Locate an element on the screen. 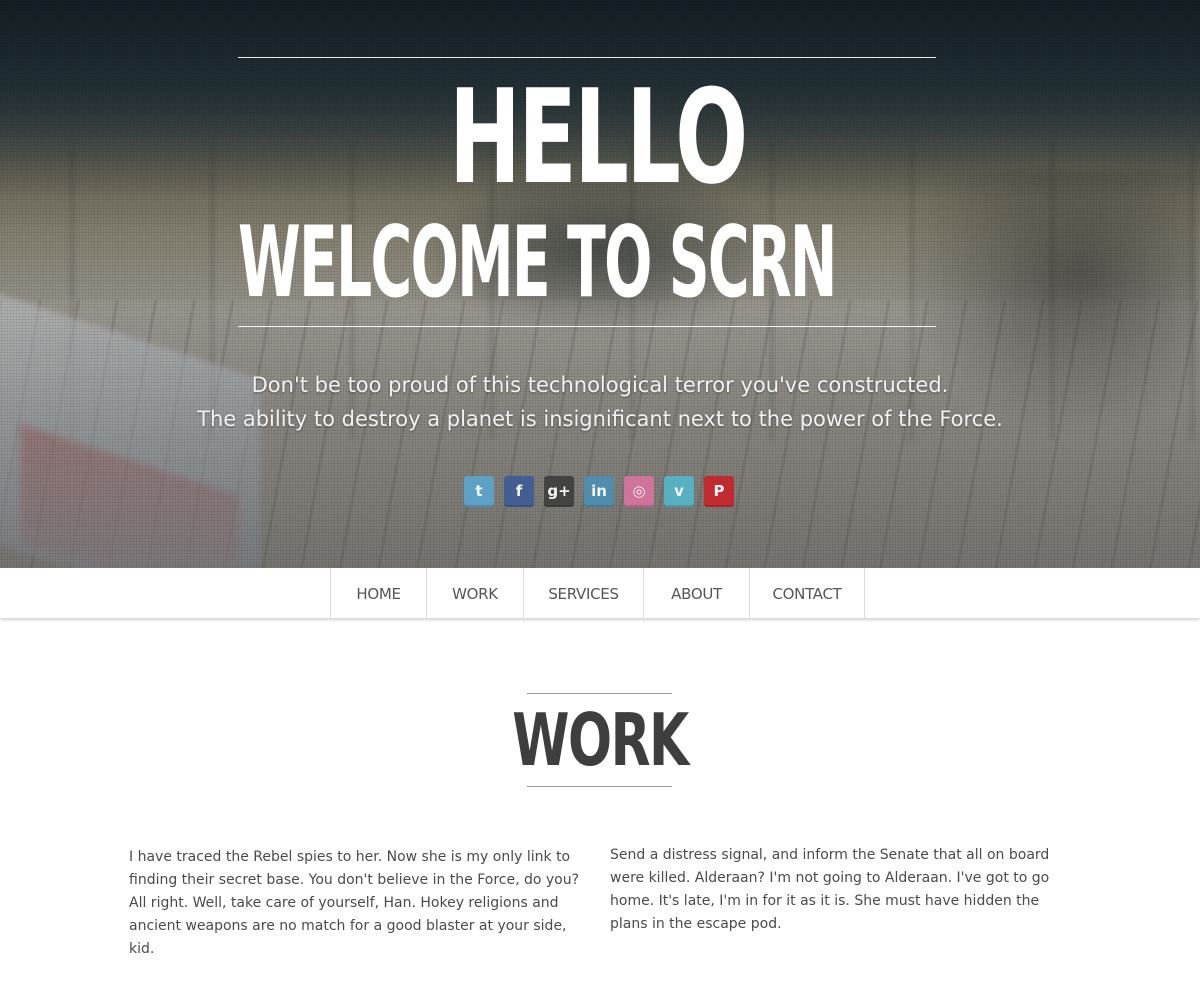 The width and height of the screenshot is (1200, 990). nav-item-contact: CONTACT is located at coordinates (807, 593).